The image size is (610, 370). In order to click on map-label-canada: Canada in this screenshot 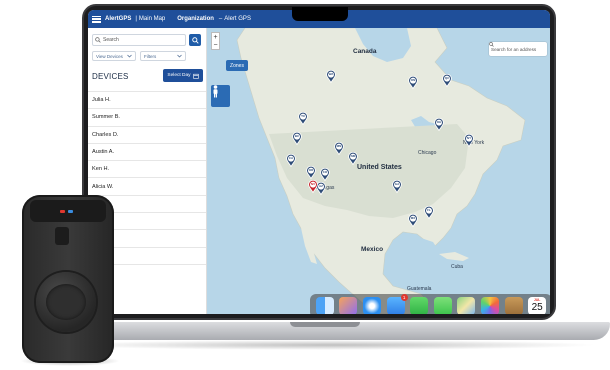, I will do `click(365, 51)`.